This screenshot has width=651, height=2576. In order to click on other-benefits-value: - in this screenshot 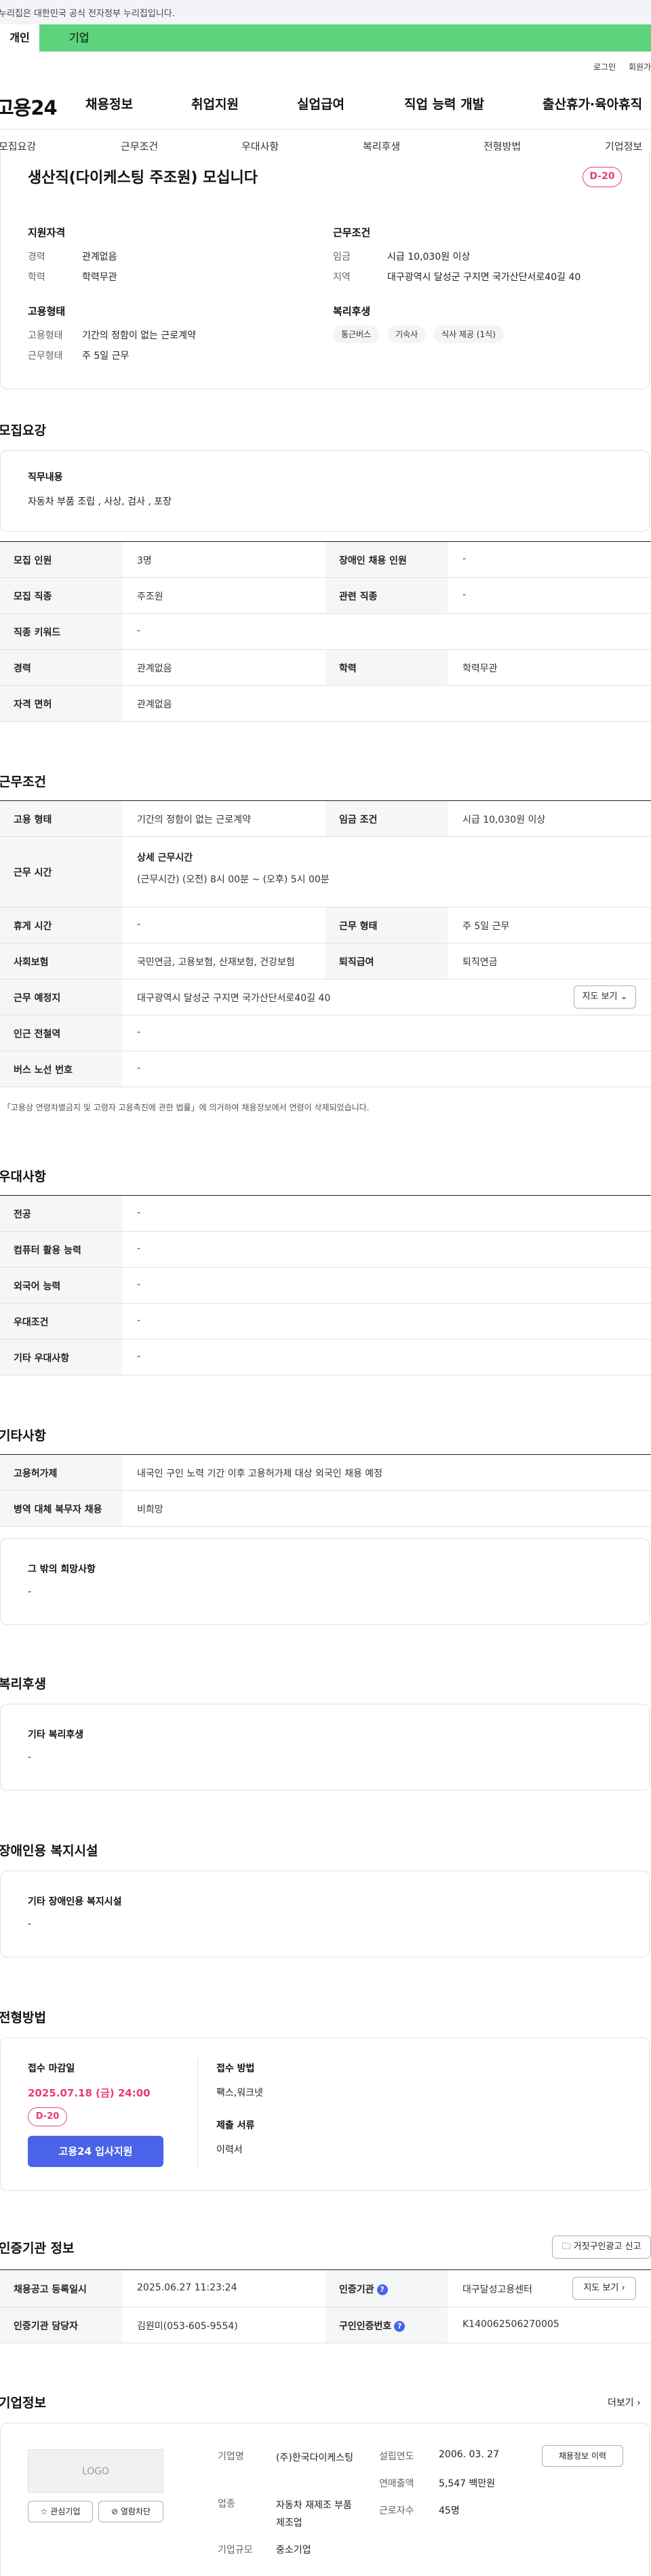, I will do `click(30, 1757)`.